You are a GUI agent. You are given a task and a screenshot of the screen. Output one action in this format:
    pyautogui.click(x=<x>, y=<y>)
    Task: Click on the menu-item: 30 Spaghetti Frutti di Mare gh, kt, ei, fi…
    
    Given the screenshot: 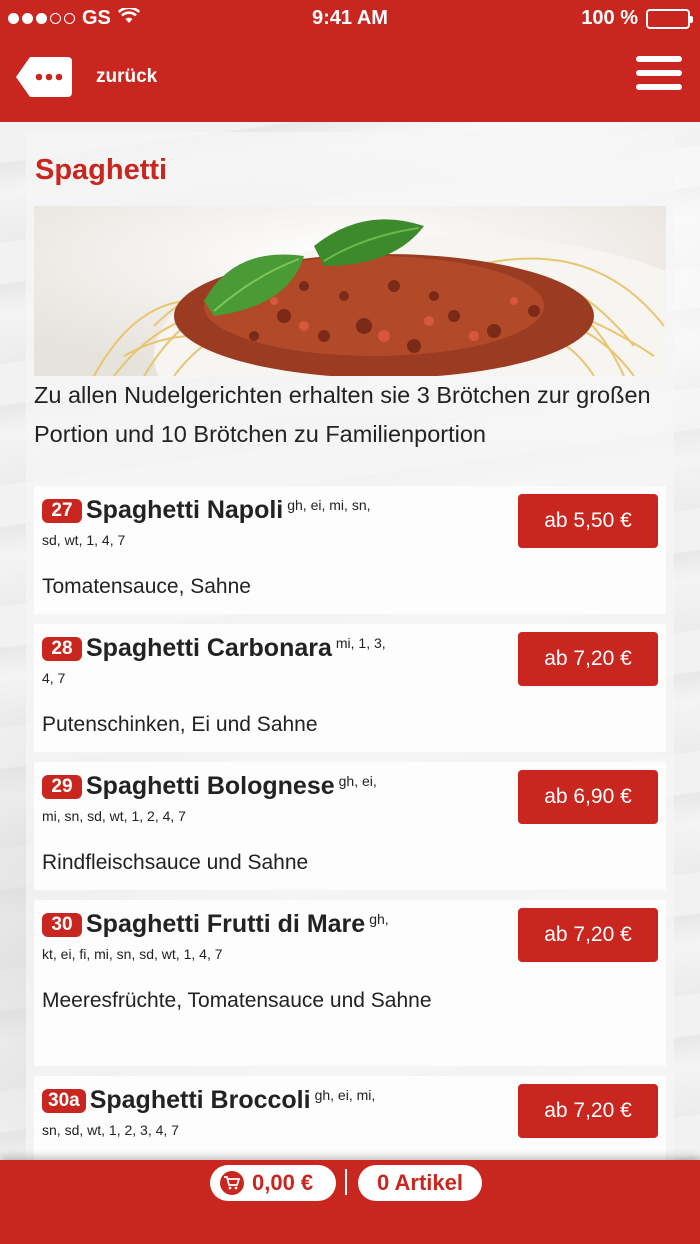 What is the action you would take?
    pyautogui.click(x=350, y=983)
    